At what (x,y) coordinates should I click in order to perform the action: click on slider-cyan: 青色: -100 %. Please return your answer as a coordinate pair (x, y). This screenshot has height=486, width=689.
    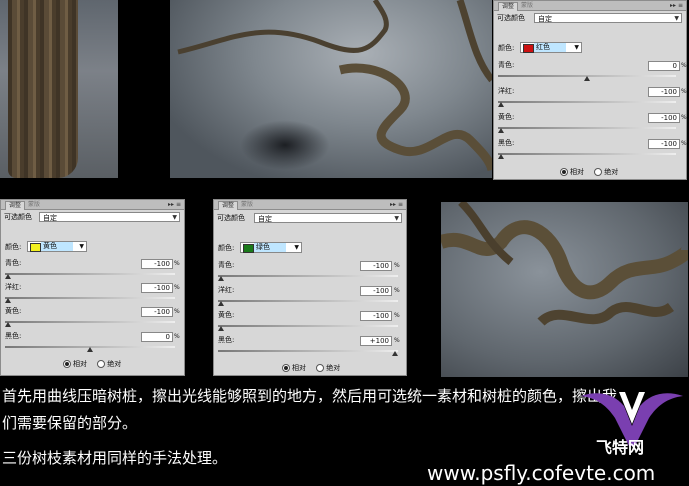
    Looking at the image, I should click on (310, 273).